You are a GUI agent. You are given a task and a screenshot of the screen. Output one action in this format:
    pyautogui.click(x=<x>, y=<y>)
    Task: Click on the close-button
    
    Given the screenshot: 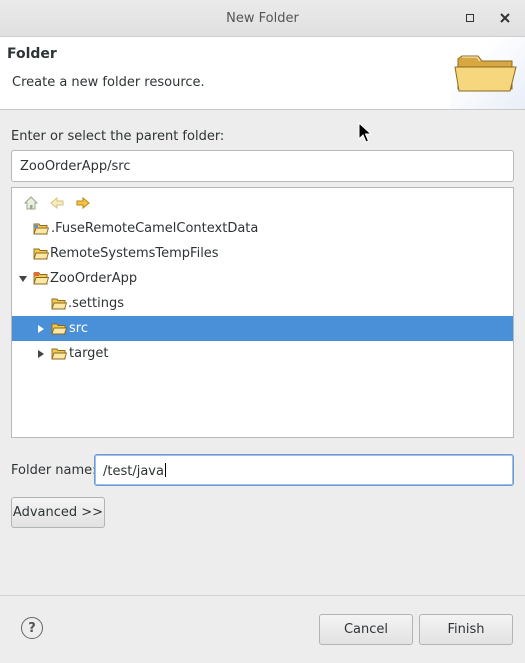 What is the action you would take?
    pyautogui.click(x=505, y=18)
    